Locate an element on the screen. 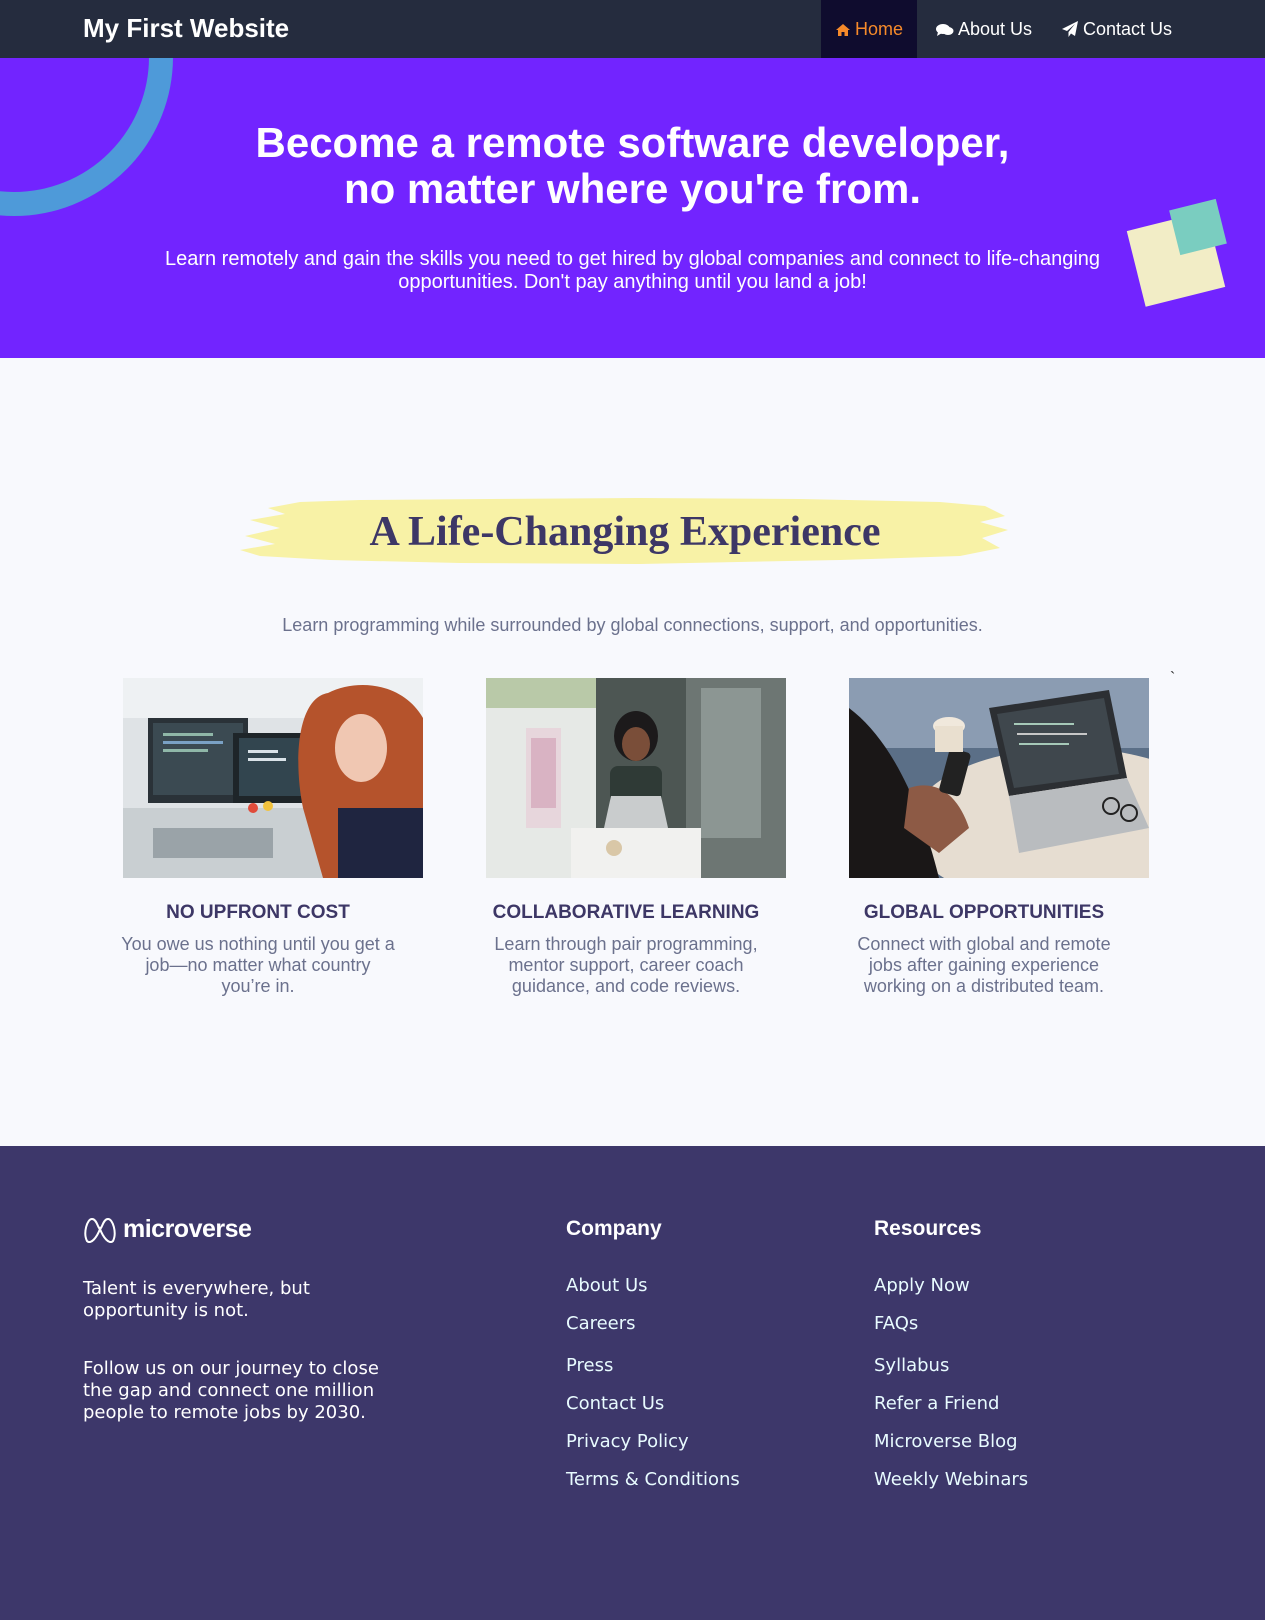  footer-link-terms: Terms & Conditions is located at coordinates (653, 1480).